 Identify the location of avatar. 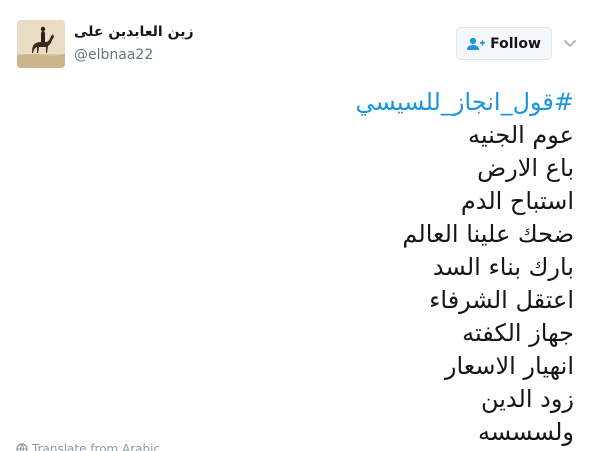
(41, 44).